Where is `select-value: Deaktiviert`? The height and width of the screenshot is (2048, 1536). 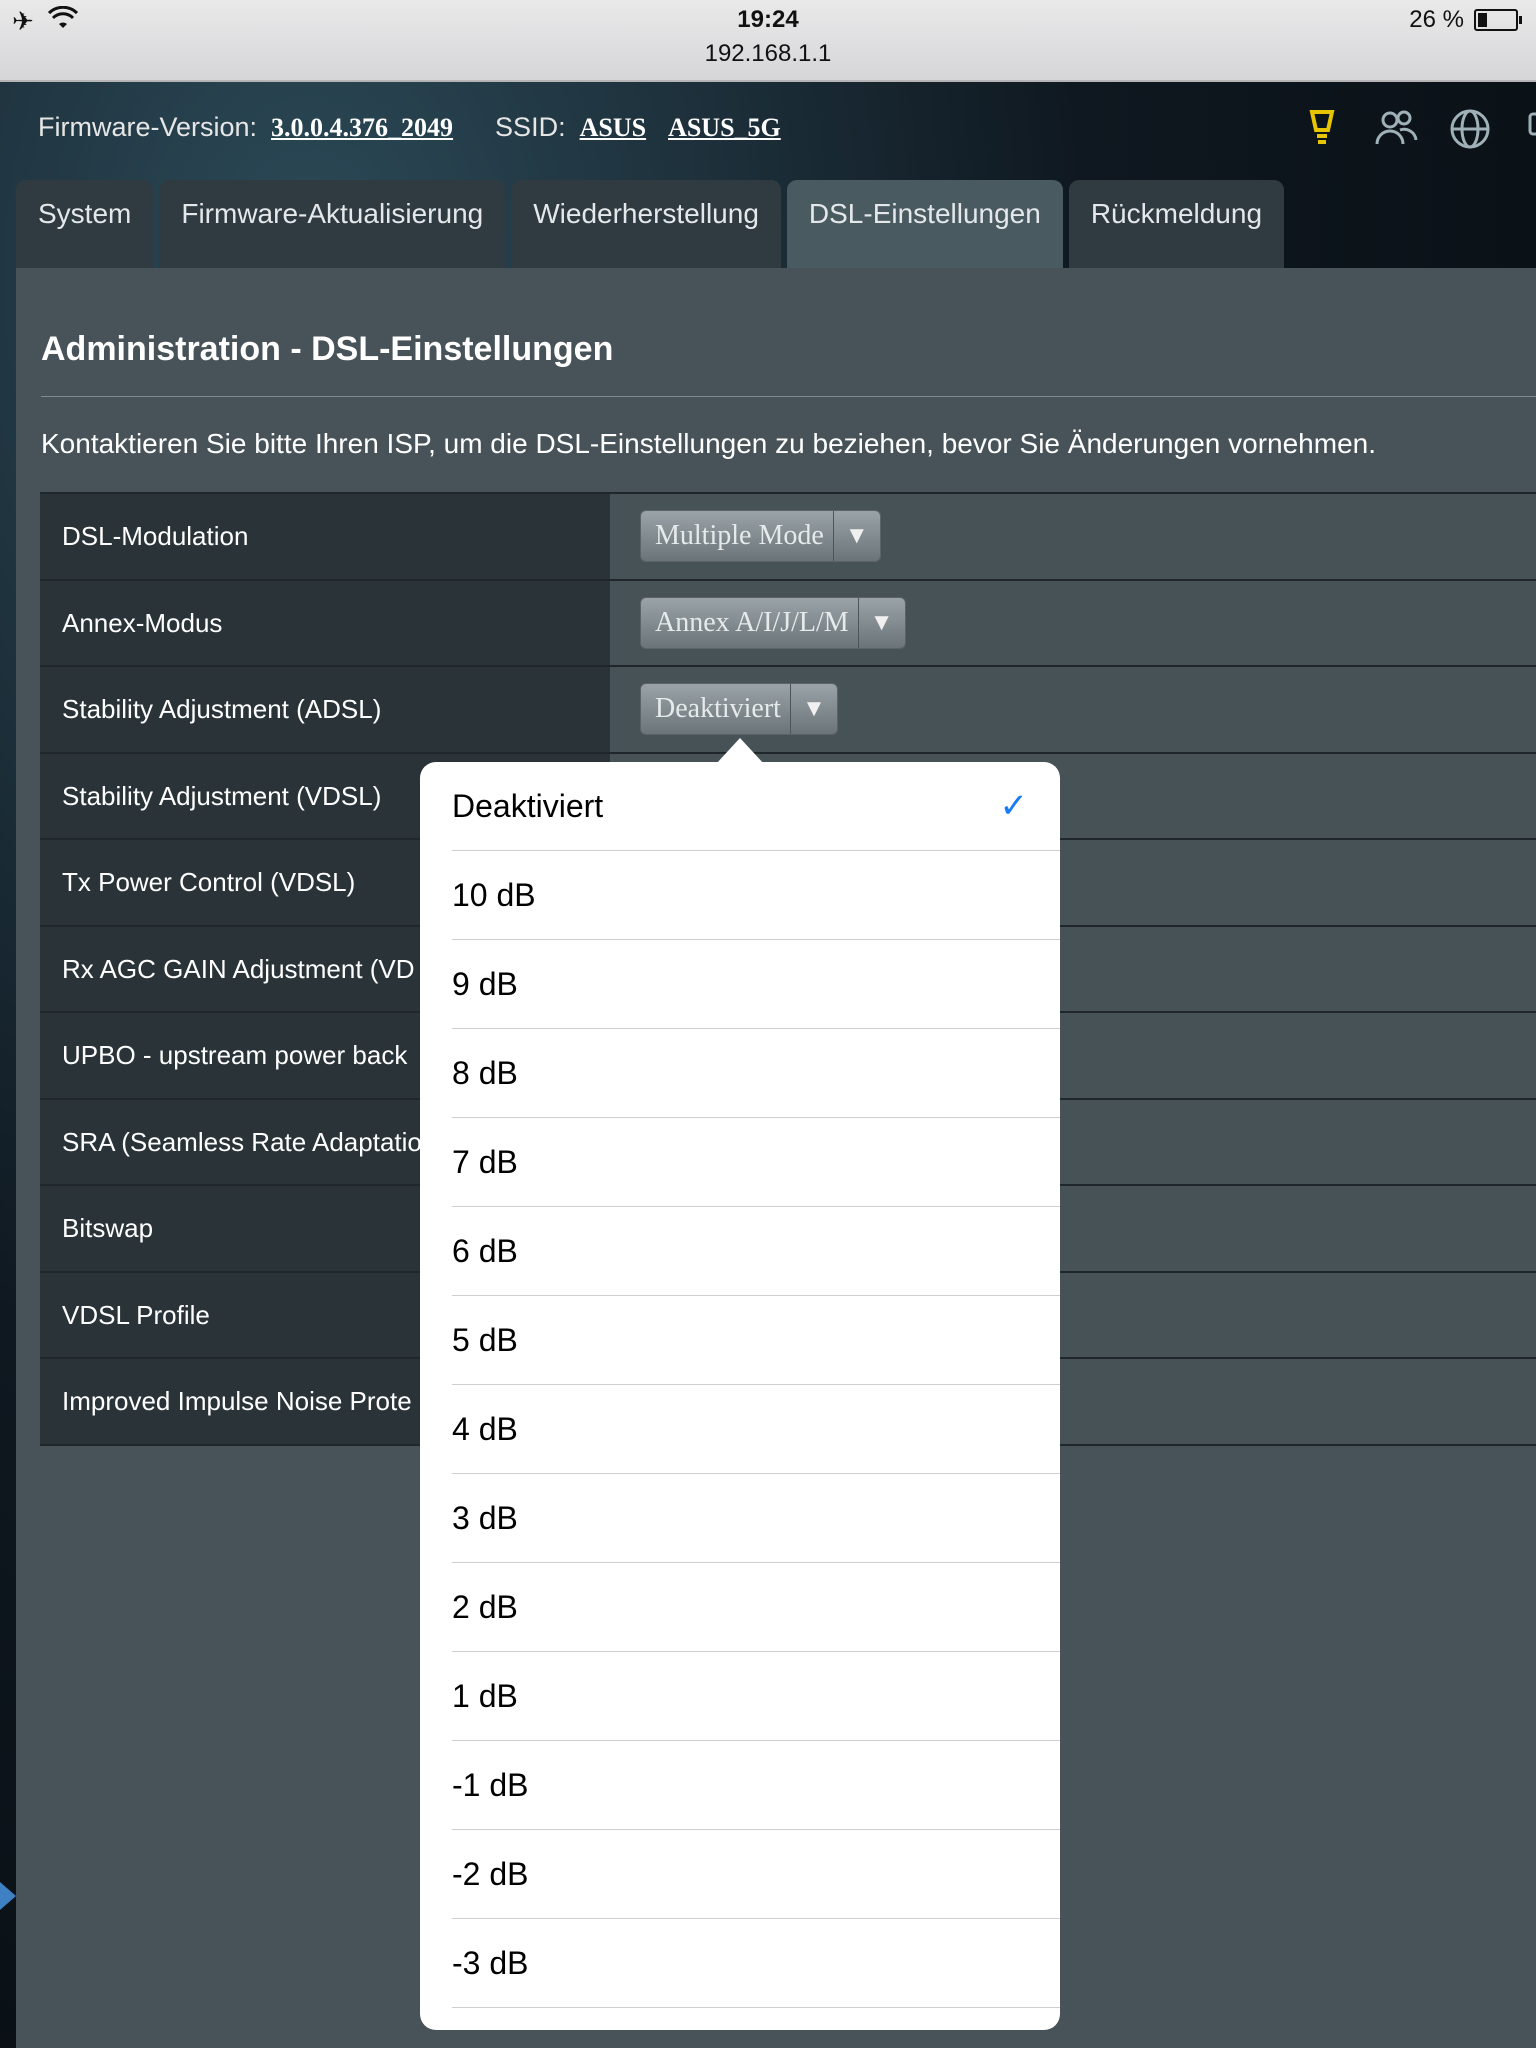 select-value: Deaktiviert is located at coordinates (718, 708).